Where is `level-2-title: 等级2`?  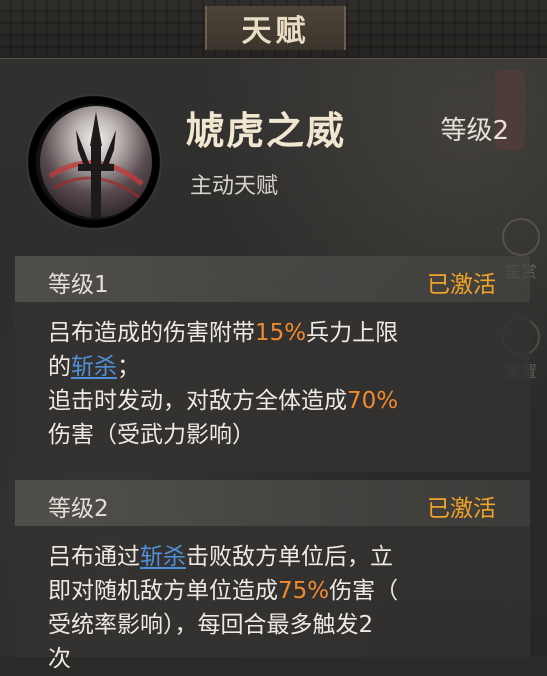
level-2-title: 等级2 is located at coordinates (78, 509).